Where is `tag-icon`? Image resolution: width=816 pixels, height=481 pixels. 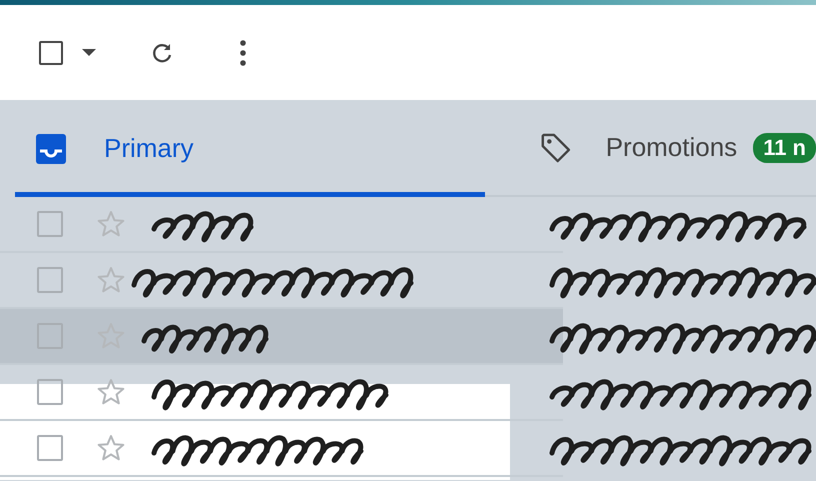
tag-icon is located at coordinates (556, 147).